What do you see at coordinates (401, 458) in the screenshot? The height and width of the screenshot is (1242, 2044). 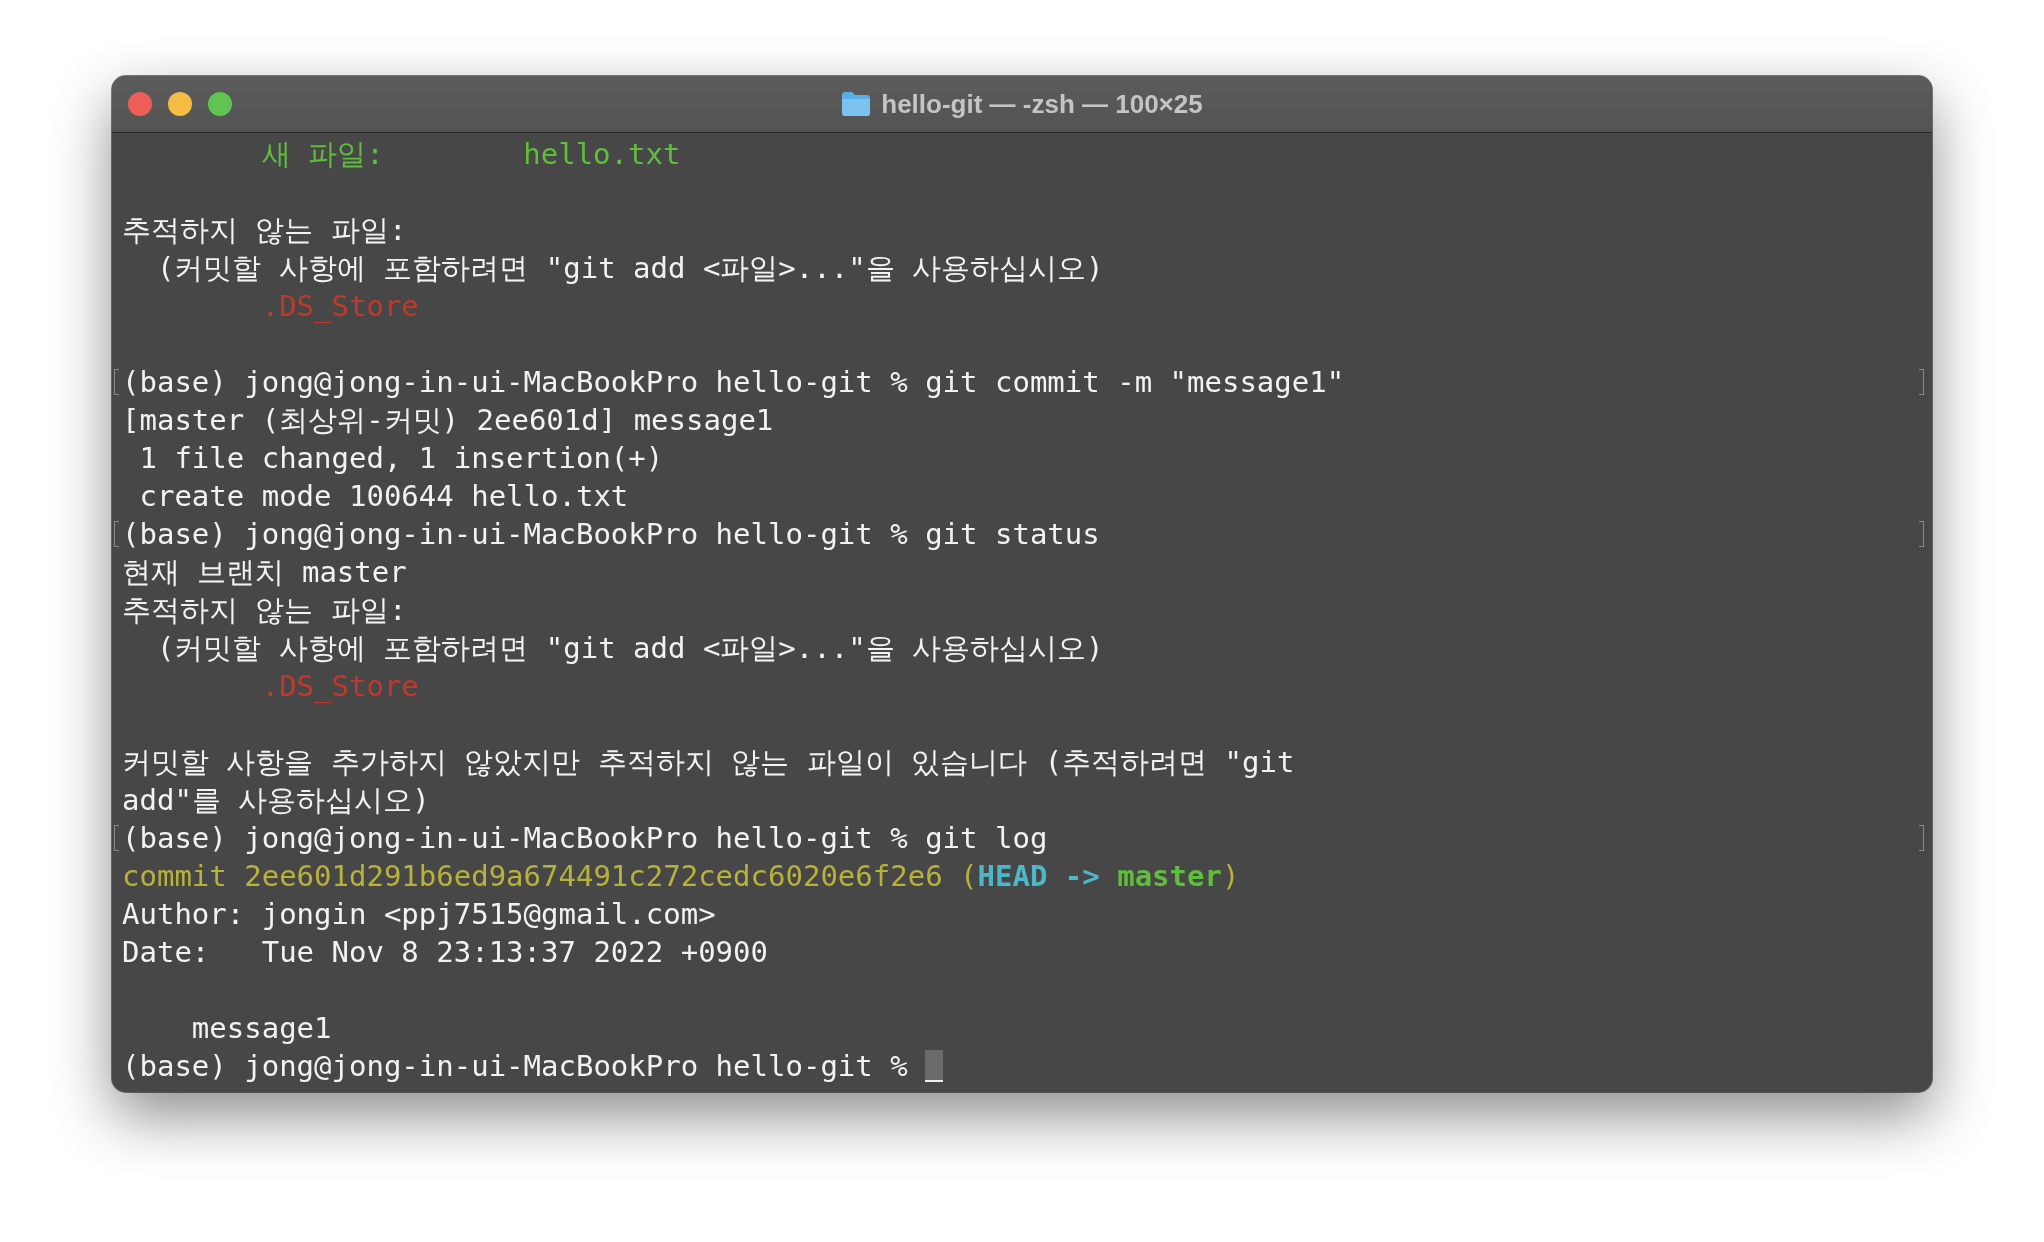 I see `terminal-line: 1 file changed, 1 insertion(+)` at bounding box center [401, 458].